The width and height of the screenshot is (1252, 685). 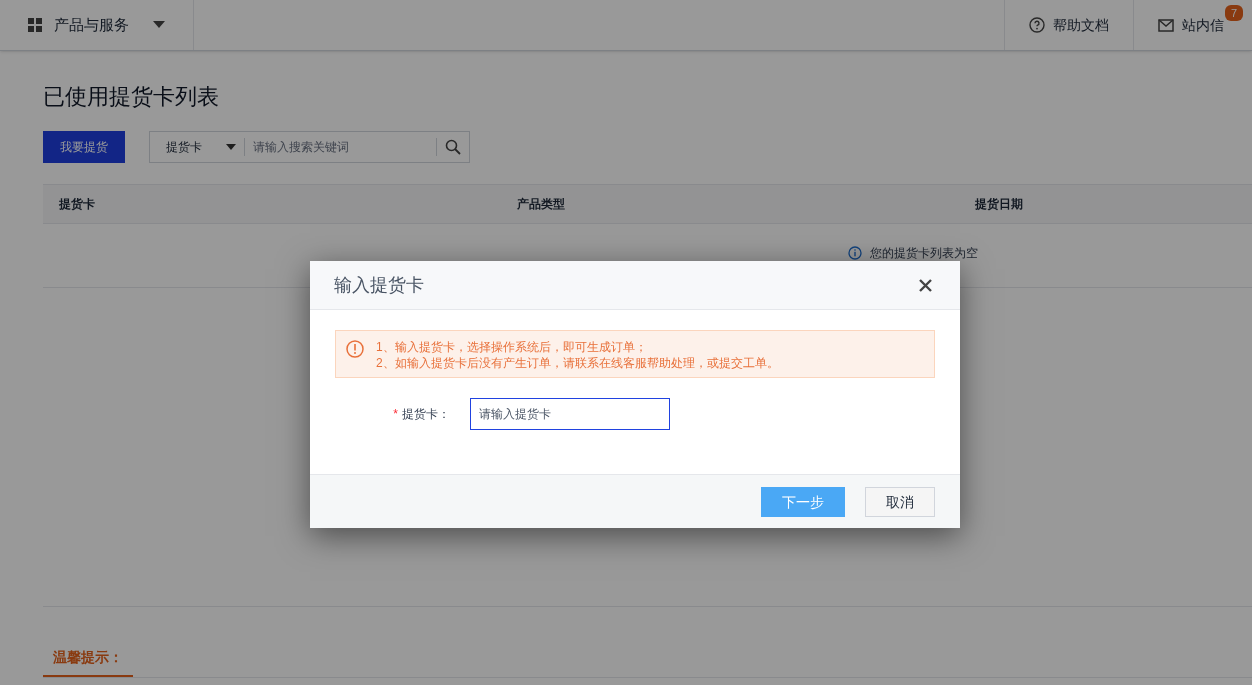 I want to click on notice-text: 1、输入提货卡，选择操作系统后，即可生成订单；, so click(x=512, y=347).